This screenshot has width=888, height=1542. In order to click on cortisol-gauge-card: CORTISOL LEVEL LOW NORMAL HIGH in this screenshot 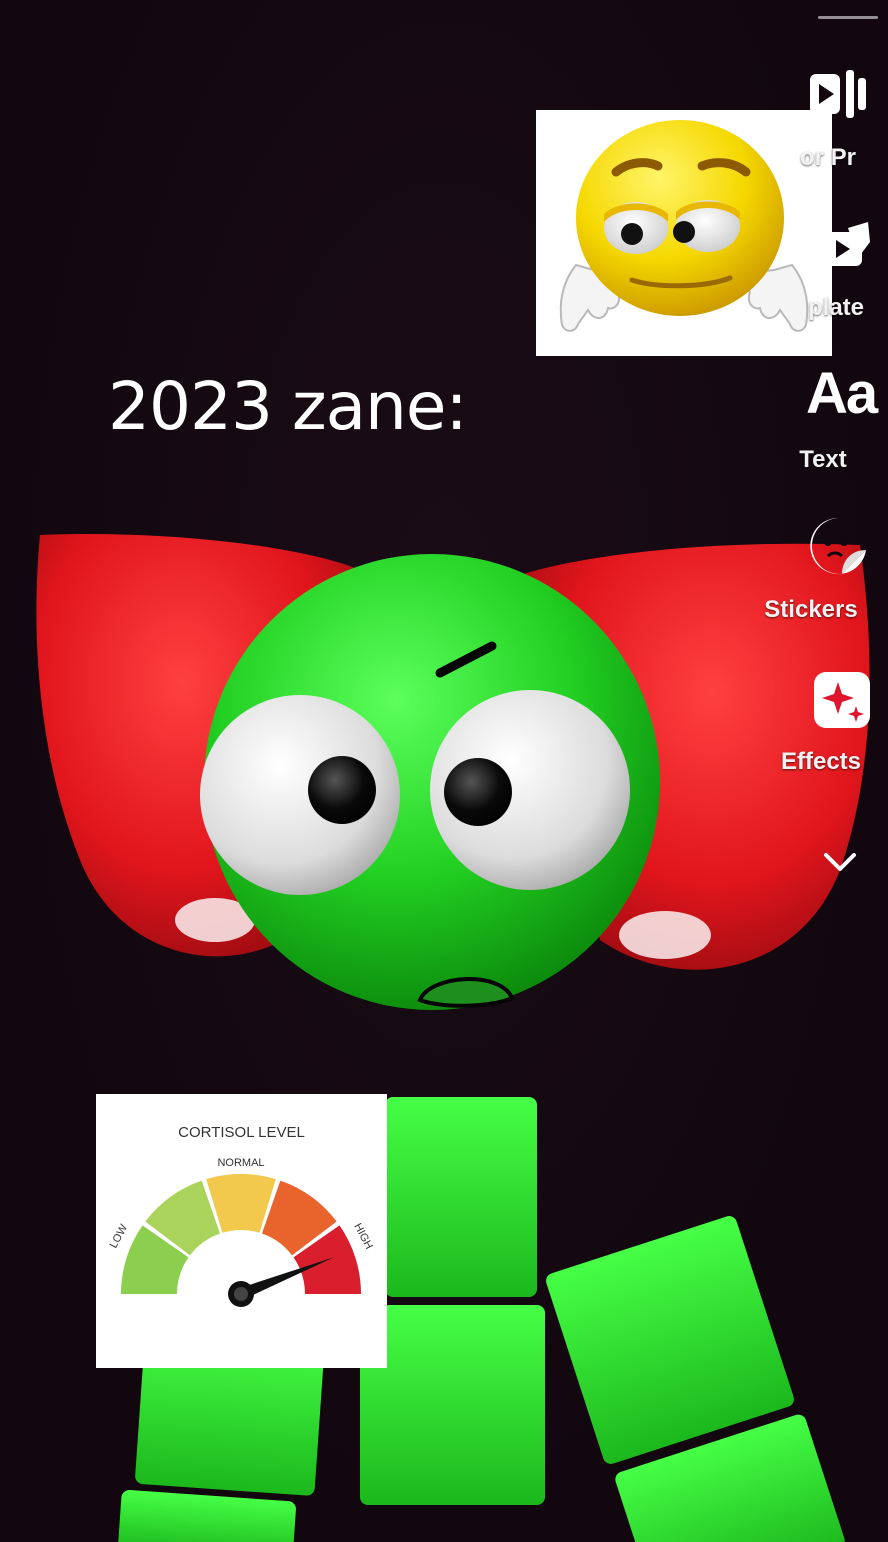, I will do `click(241, 1231)`.